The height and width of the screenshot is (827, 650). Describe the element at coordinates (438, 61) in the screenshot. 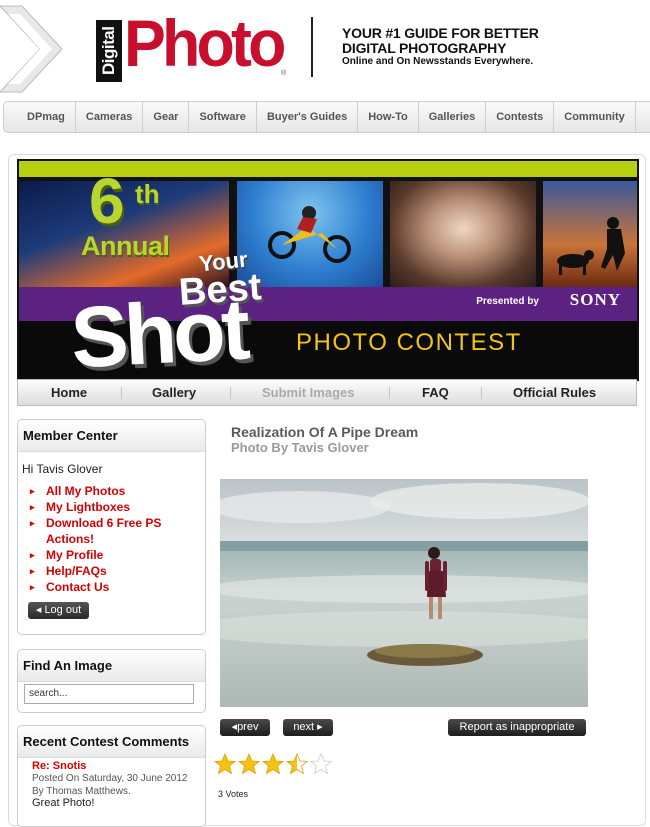

I see `tagline-sub: Online and On Newsstands Everywhere.` at that location.